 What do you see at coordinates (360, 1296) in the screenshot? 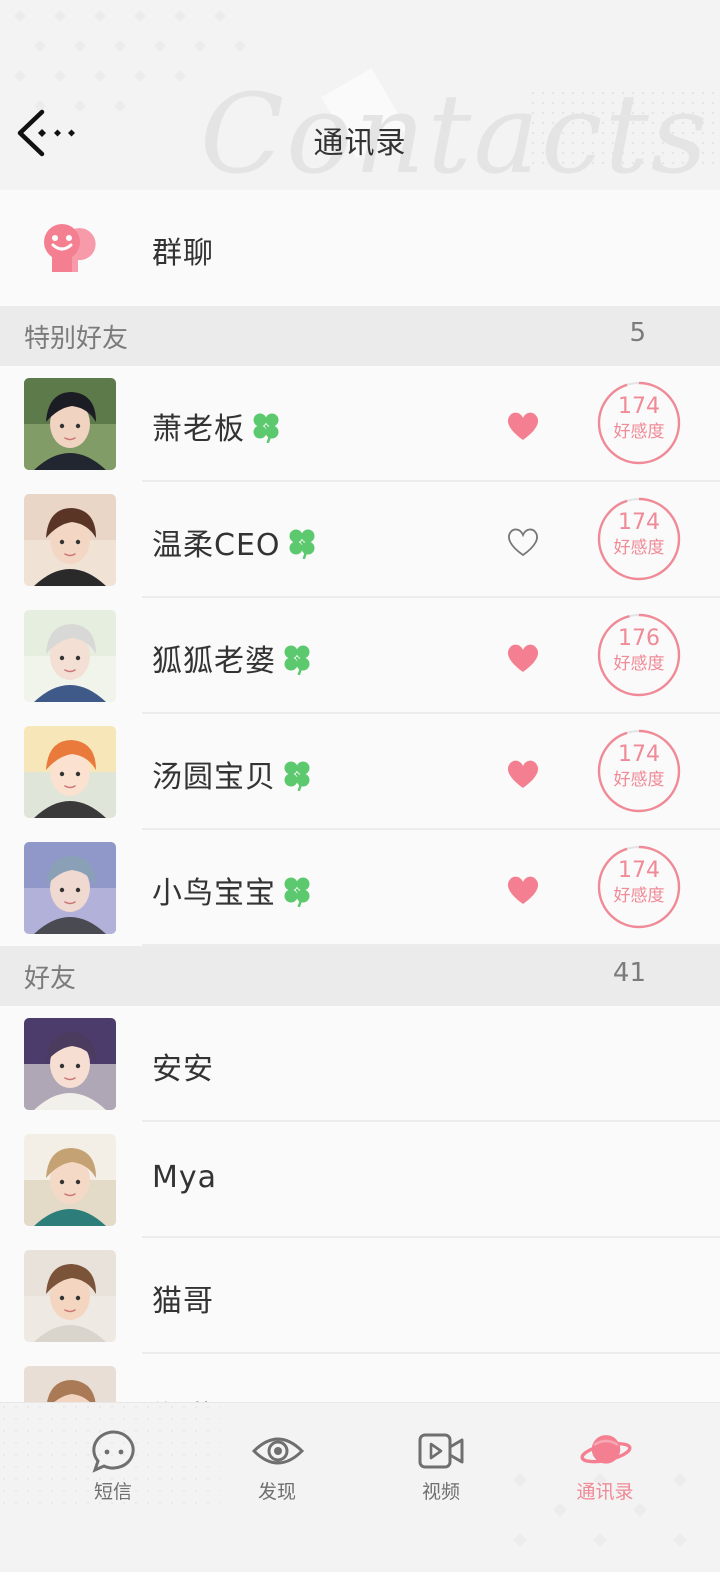
I see `friend-row: 猫哥` at bounding box center [360, 1296].